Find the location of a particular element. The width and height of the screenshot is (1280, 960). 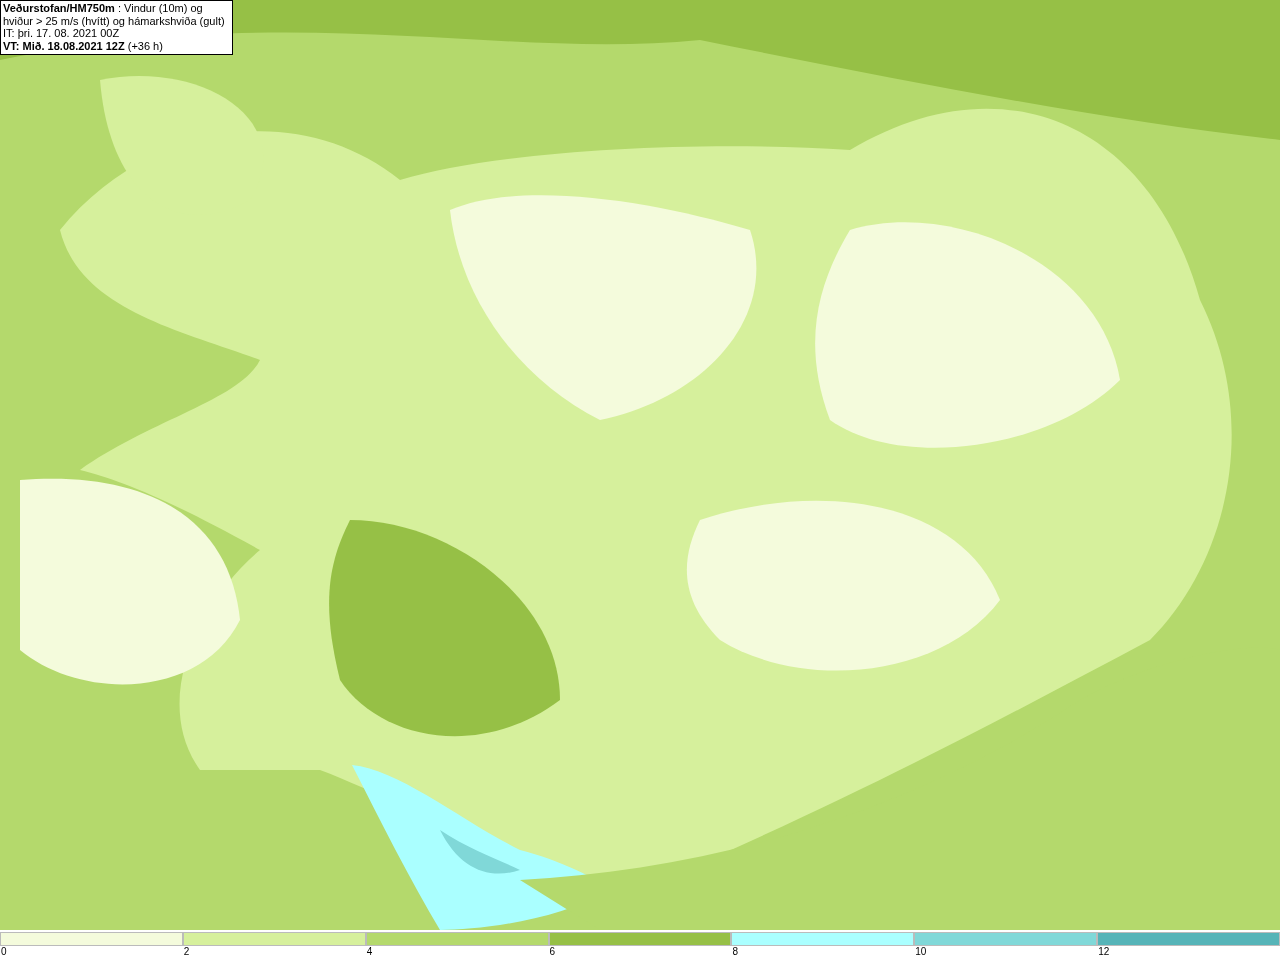

legend-label: 2 is located at coordinates (186, 951).